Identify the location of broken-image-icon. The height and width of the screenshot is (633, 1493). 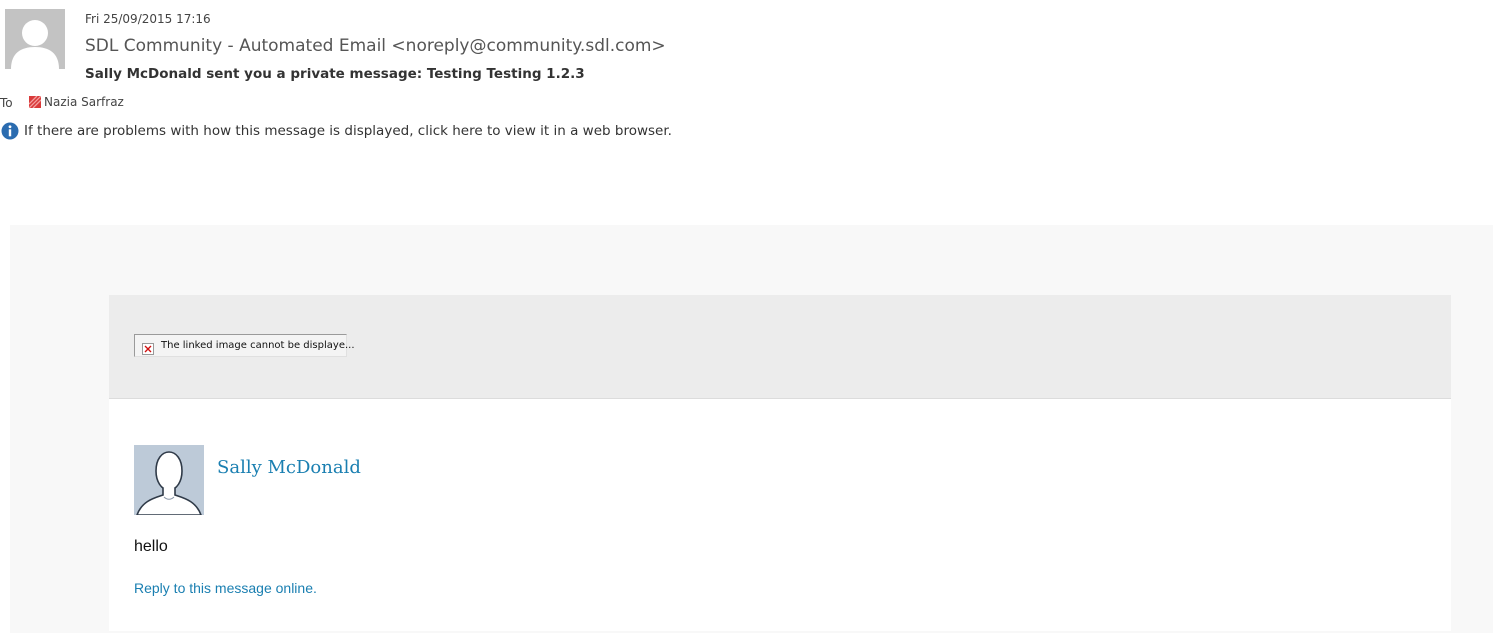
(148, 347).